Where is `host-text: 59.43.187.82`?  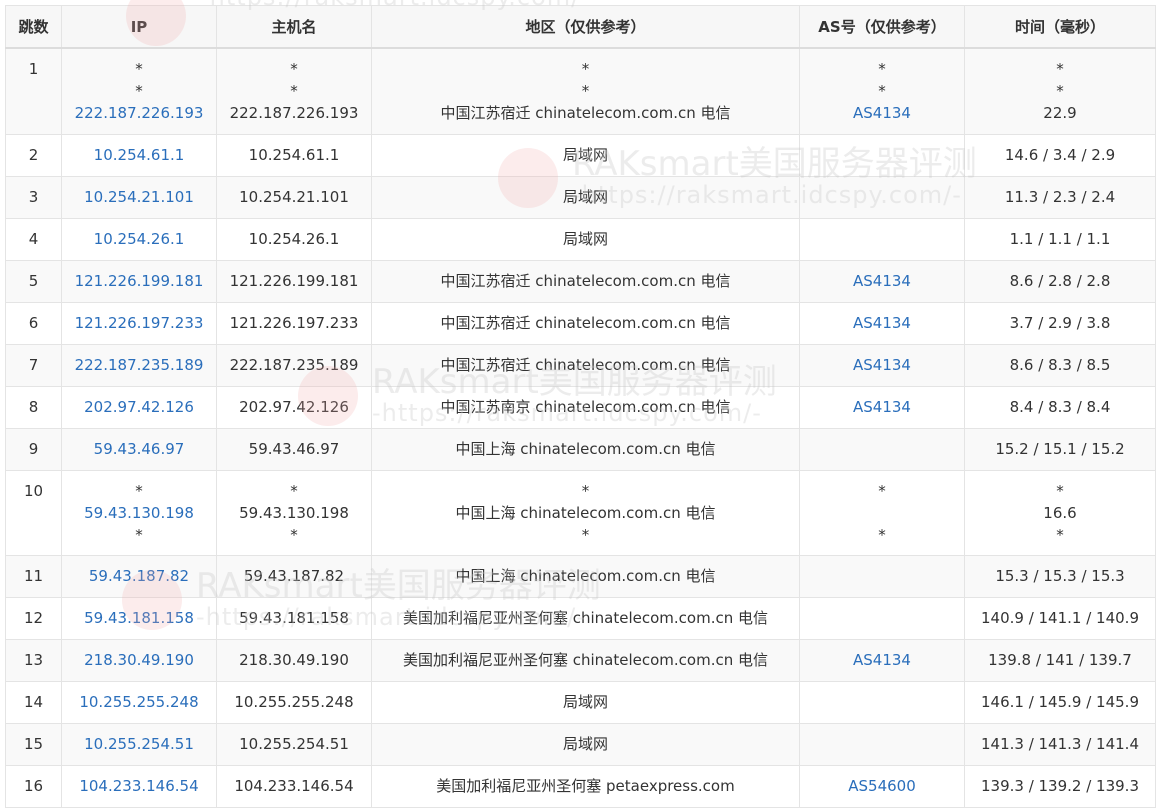 host-text: 59.43.187.82 is located at coordinates (294, 576).